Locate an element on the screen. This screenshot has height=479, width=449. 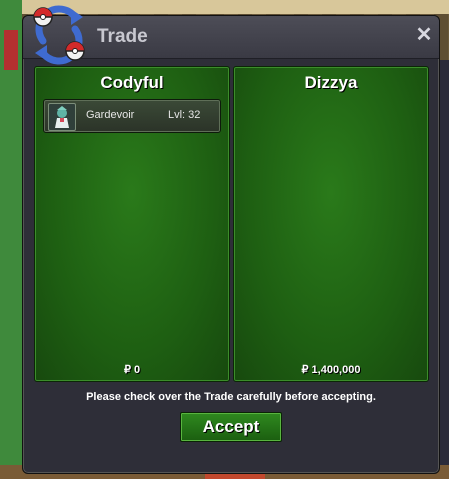
money-offer-right: ₽1,400,000 is located at coordinates (331, 369).